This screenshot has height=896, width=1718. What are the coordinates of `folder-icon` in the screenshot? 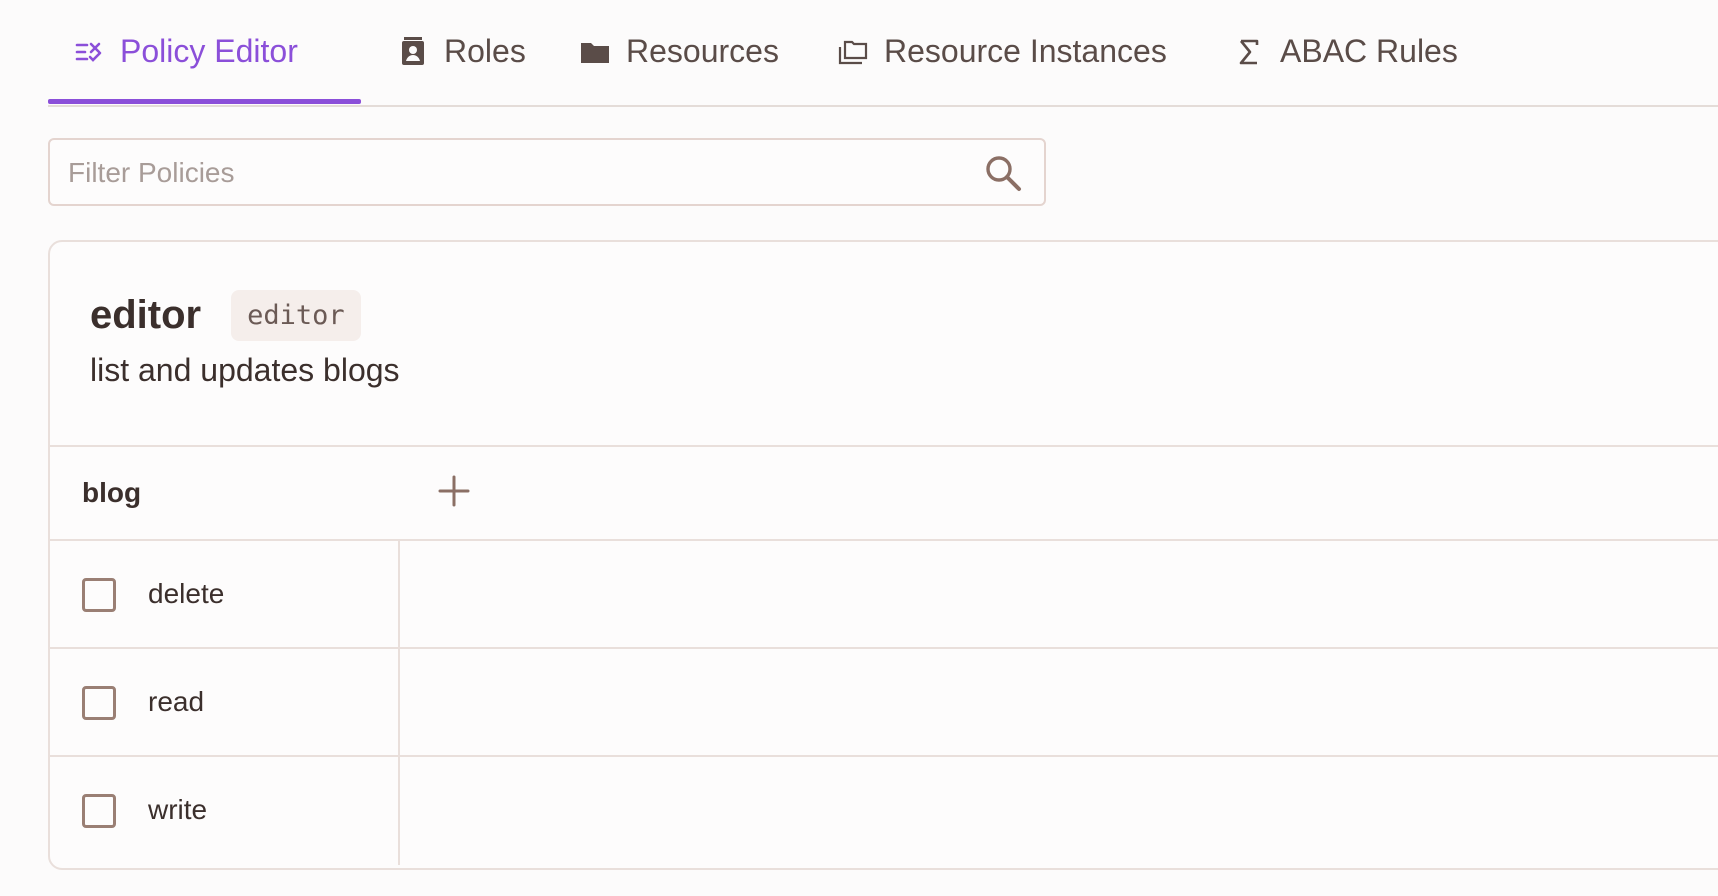 It's located at (595, 52).